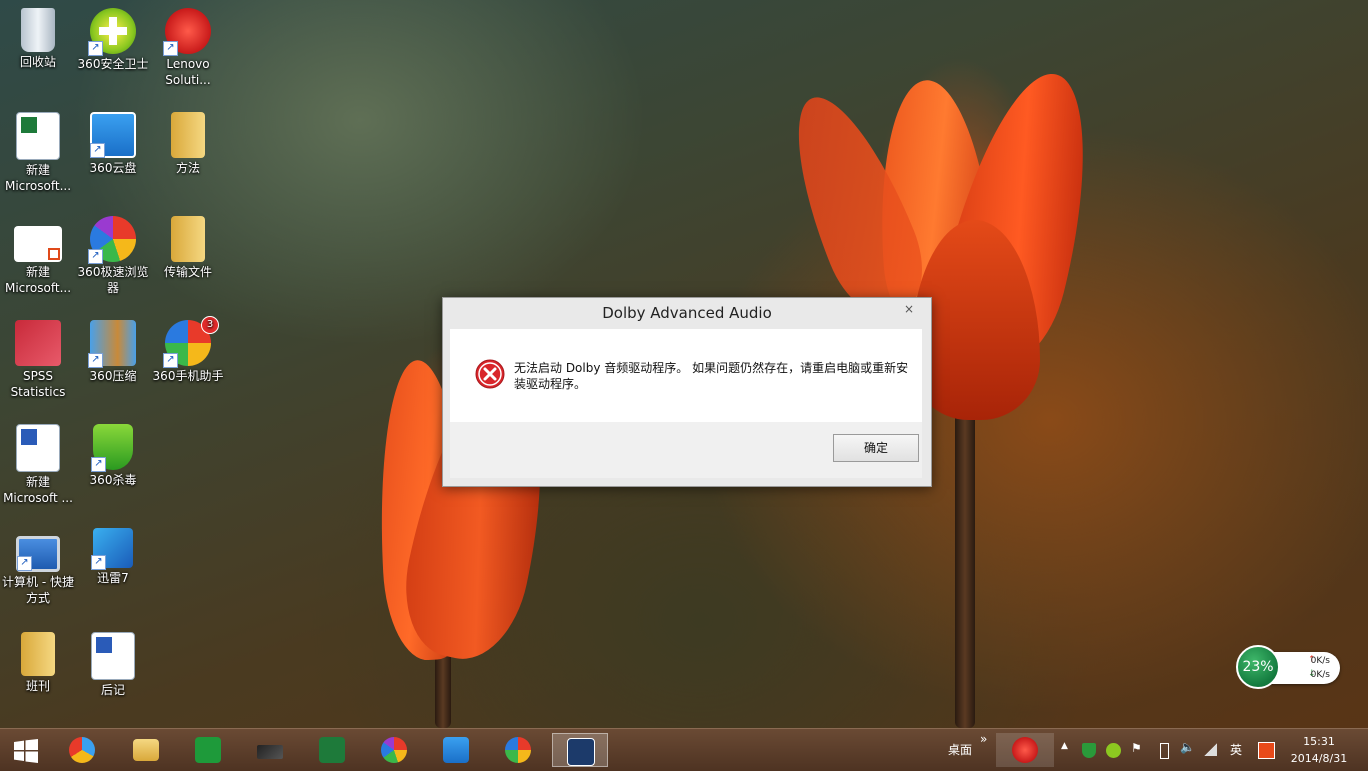 Image resolution: width=1368 pixels, height=771 pixels. Describe the element at coordinates (983, 739) in the screenshot. I see `toolbar-expand-icon: »` at that location.